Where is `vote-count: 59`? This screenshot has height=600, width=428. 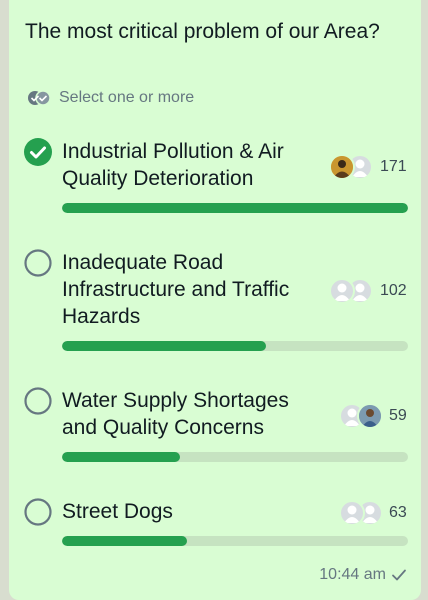
vote-count: 59 is located at coordinates (398, 415).